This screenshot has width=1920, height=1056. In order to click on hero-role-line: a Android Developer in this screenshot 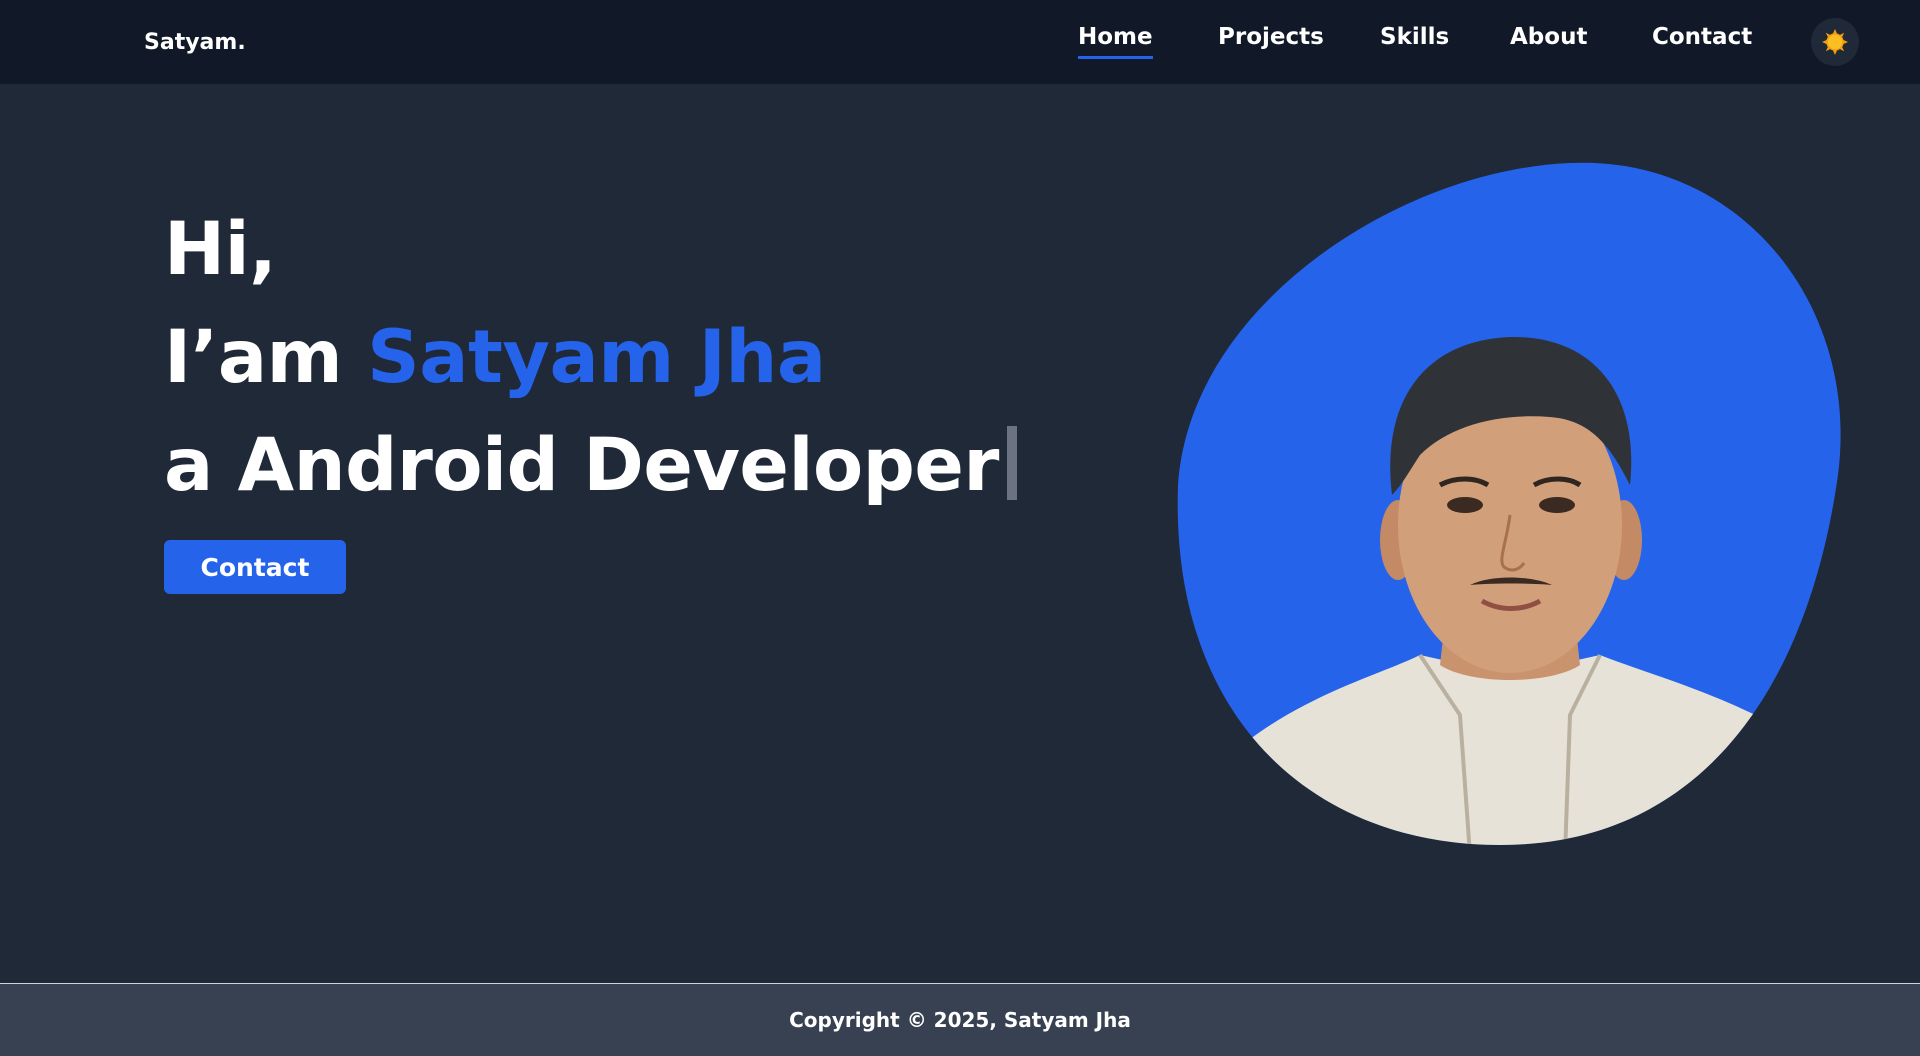, I will do `click(590, 466)`.